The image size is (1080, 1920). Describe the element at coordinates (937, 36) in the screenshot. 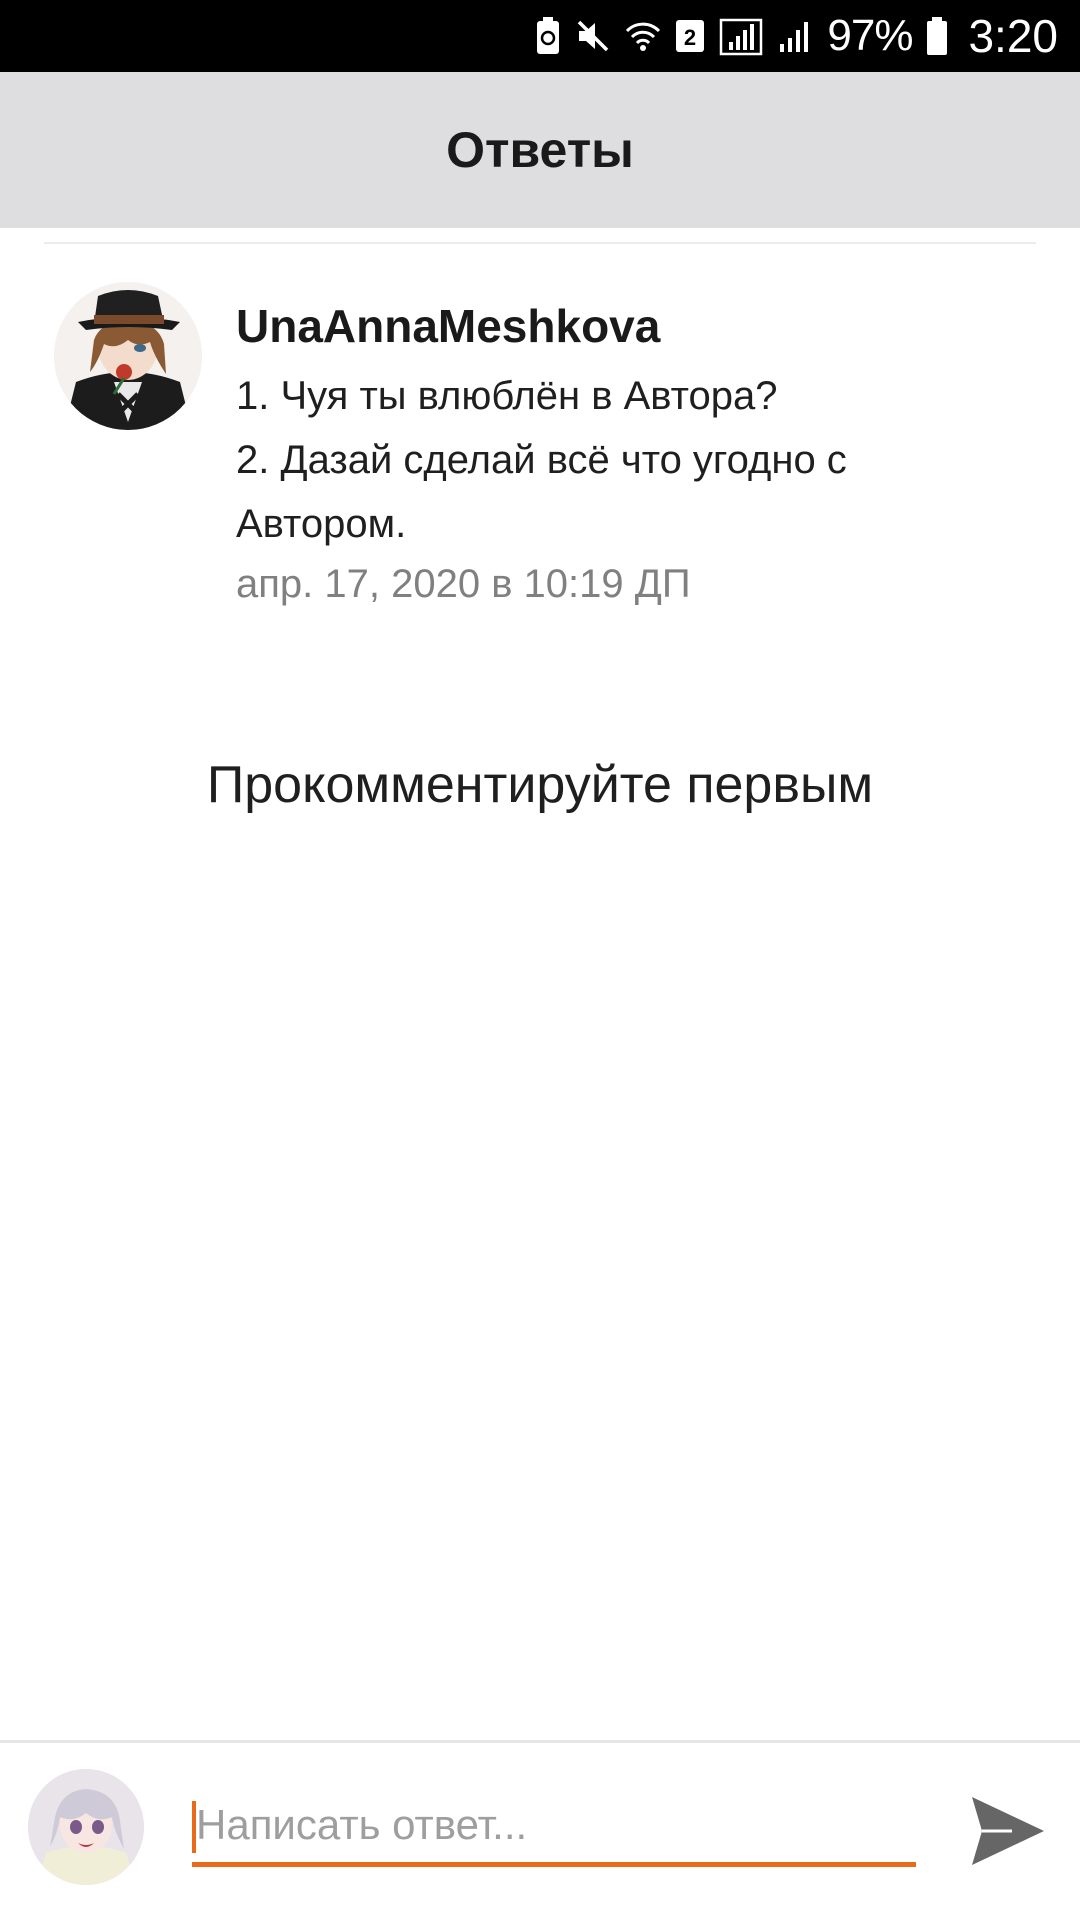

I see `battery-icon` at that location.